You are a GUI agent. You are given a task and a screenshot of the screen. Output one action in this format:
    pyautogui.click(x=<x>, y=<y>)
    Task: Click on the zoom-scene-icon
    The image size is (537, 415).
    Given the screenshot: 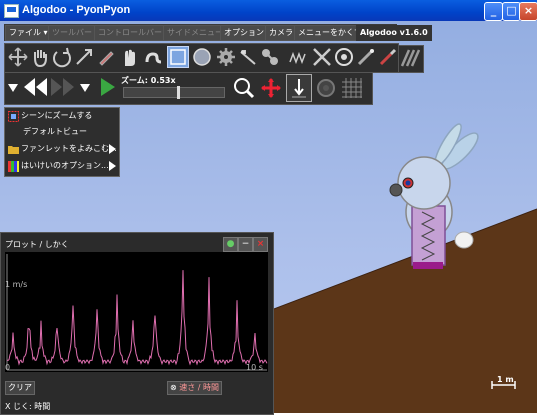 What is the action you would take?
    pyautogui.click(x=13, y=116)
    